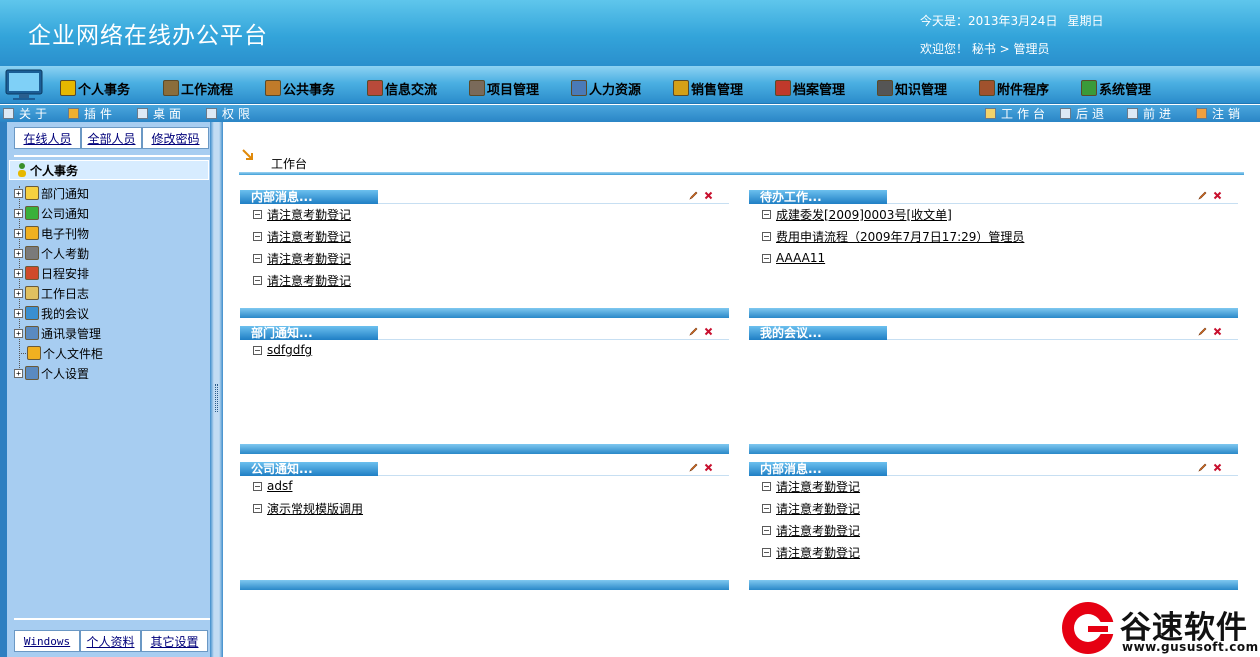 The width and height of the screenshot is (1260, 657). I want to click on panel-list-item: AAAA11, so click(793, 258).